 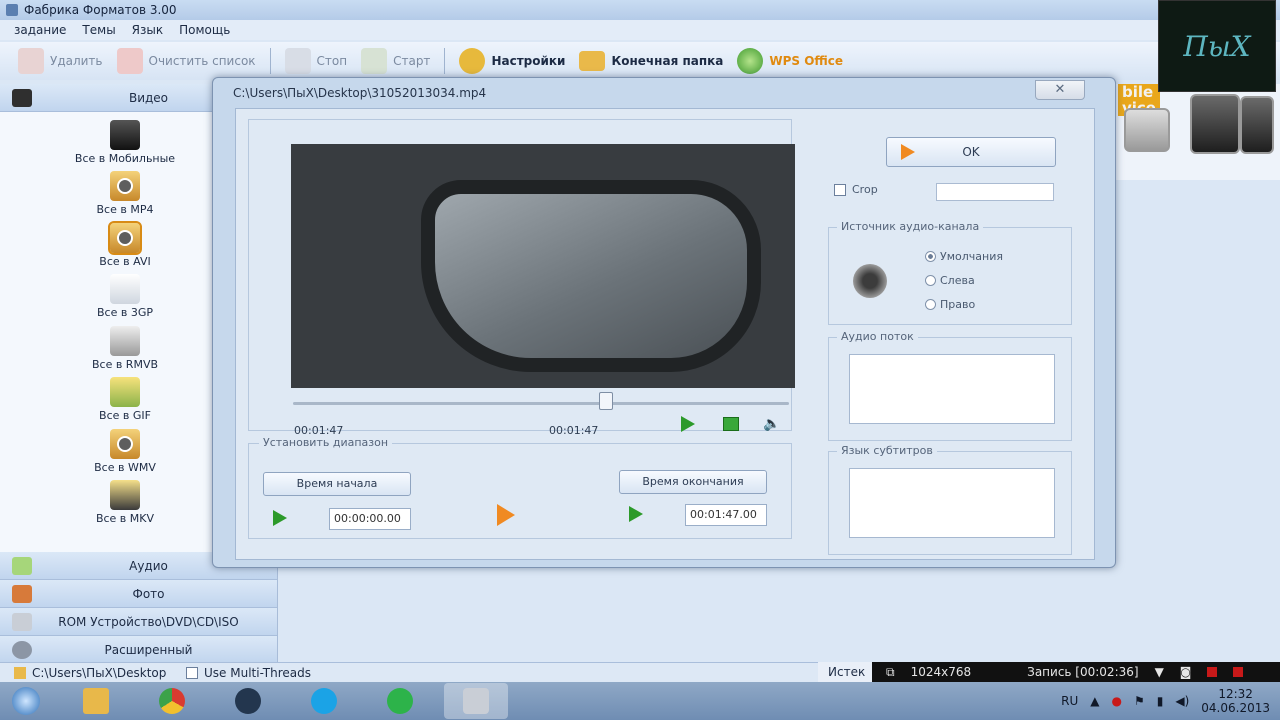 What do you see at coordinates (1186, 672) in the screenshot?
I see `camera-icon: ◙` at bounding box center [1186, 672].